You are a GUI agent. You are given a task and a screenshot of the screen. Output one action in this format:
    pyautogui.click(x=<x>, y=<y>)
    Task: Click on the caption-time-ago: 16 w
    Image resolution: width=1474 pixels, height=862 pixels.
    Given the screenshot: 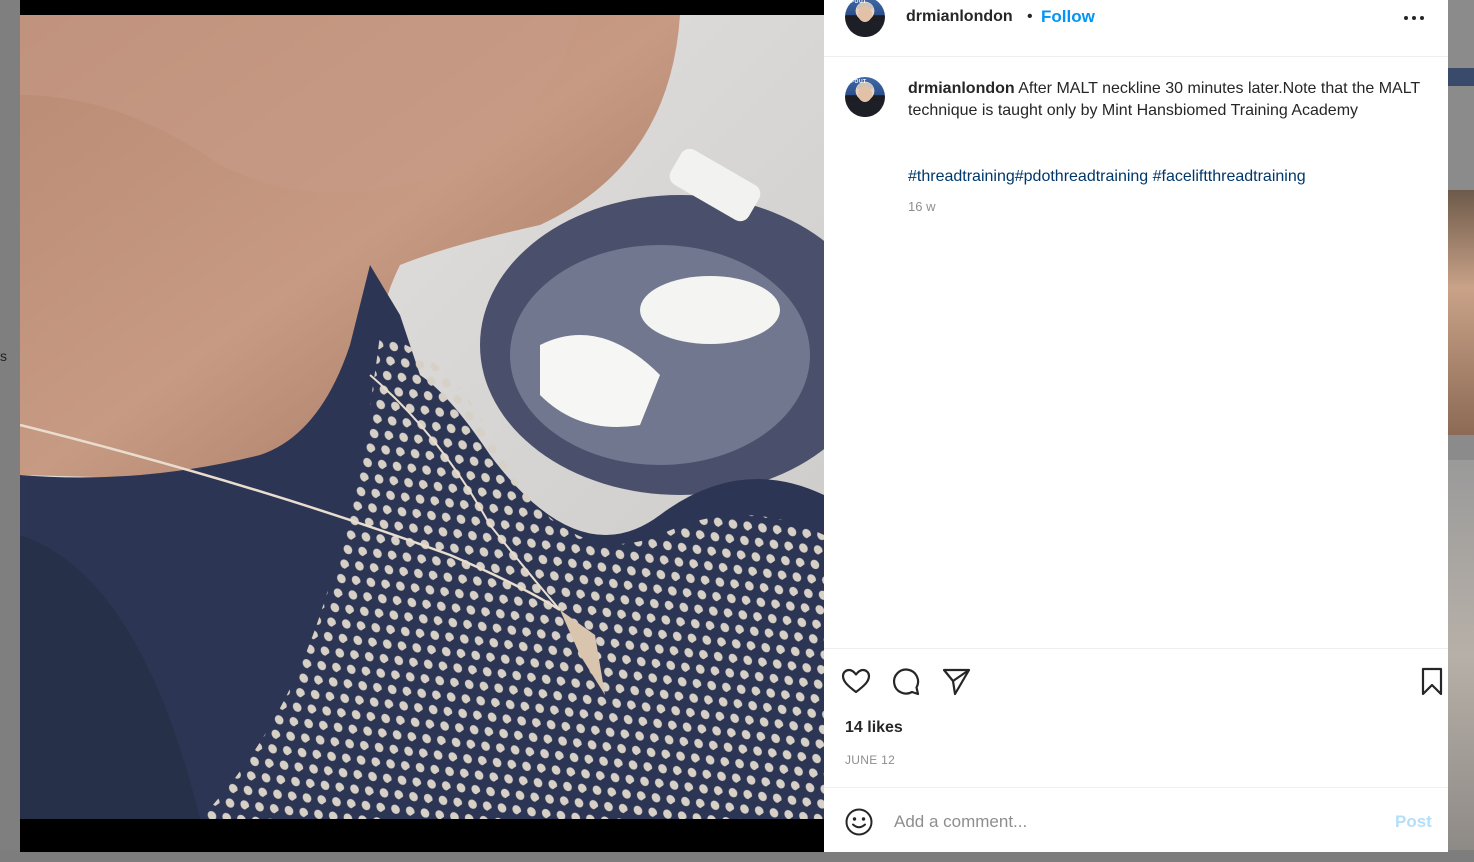 What is the action you would take?
    pyautogui.click(x=921, y=206)
    